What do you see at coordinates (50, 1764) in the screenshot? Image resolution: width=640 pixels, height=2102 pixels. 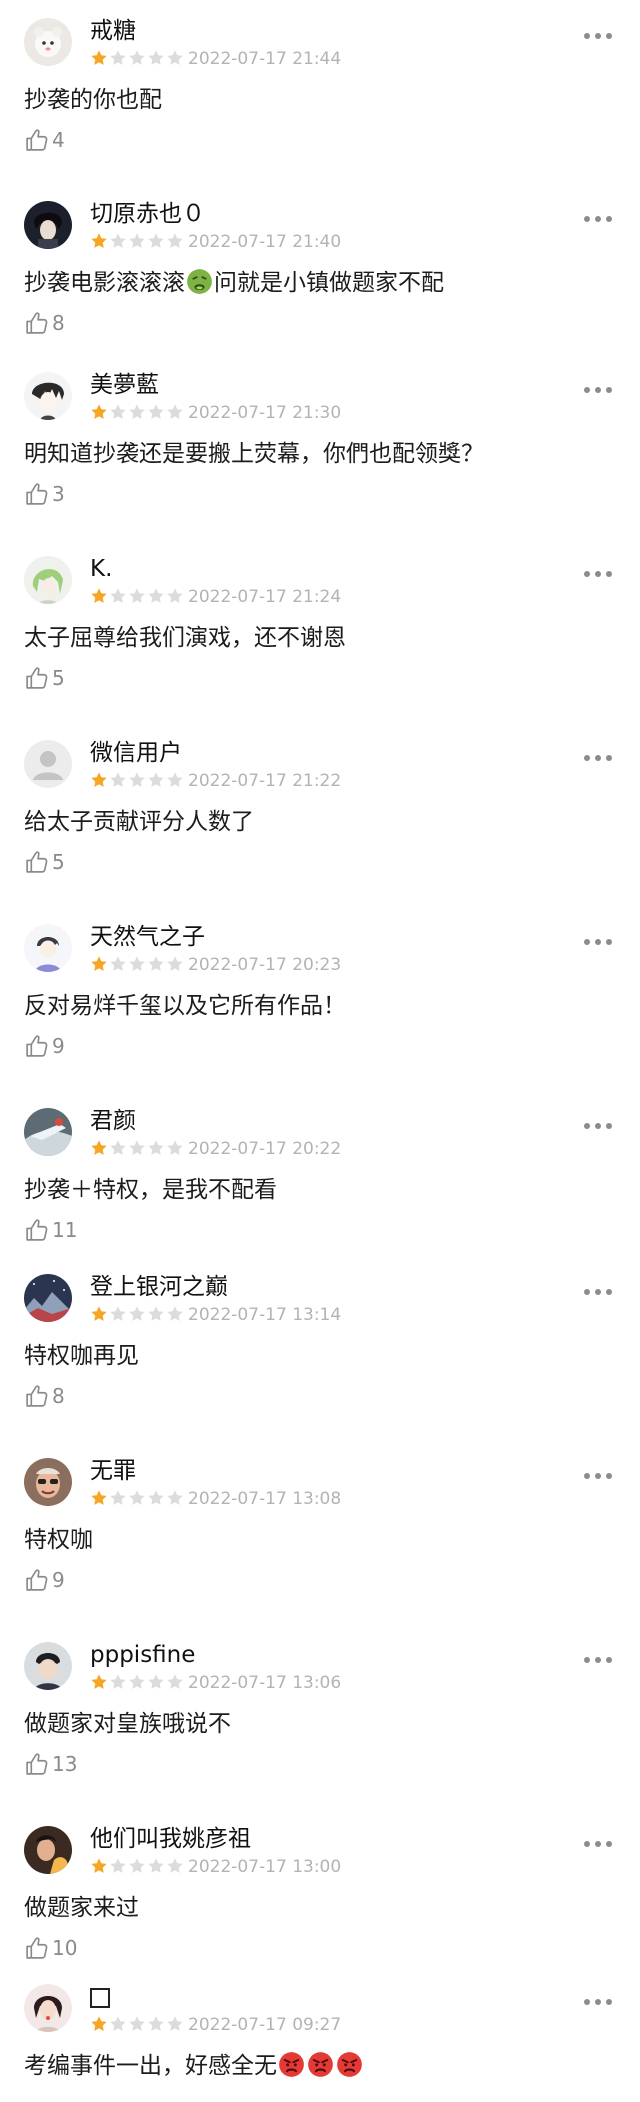 I see `like-button: 13` at bounding box center [50, 1764].